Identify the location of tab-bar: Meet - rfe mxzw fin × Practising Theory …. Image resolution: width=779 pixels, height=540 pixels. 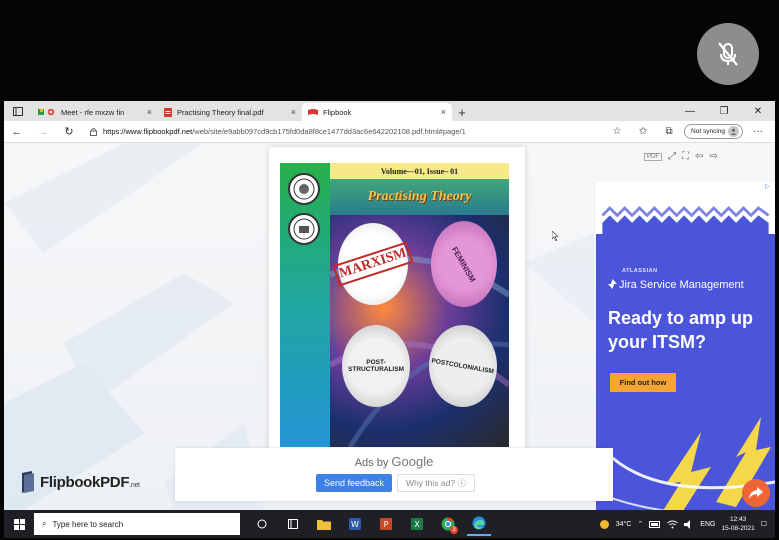
(389, 111).